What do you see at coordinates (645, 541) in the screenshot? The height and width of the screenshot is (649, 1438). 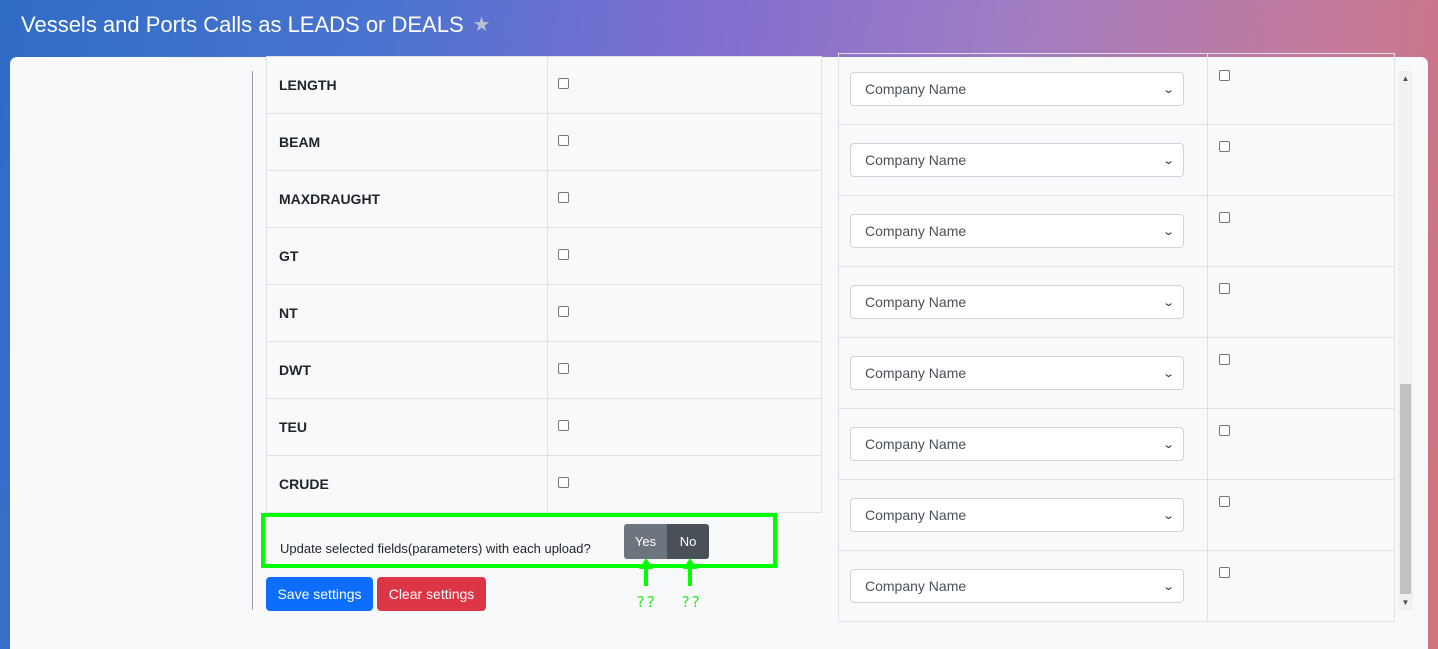 I see `yes-button: Yes` at bounding box center [645, 541].